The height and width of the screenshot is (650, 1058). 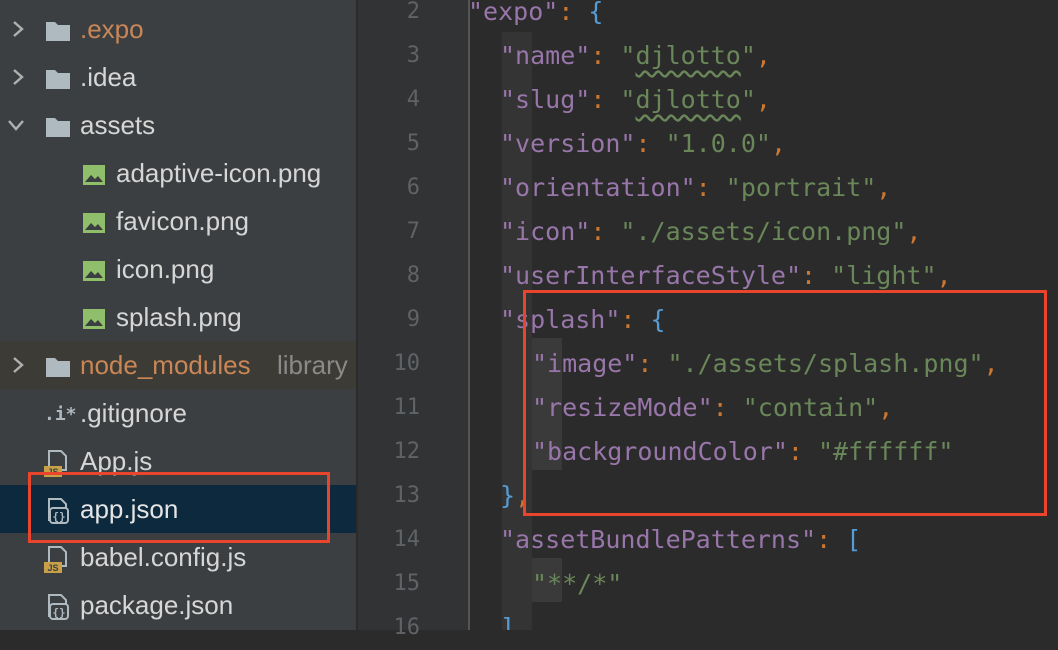 I want to click on line-number: 11, so click(x=407, y=407).